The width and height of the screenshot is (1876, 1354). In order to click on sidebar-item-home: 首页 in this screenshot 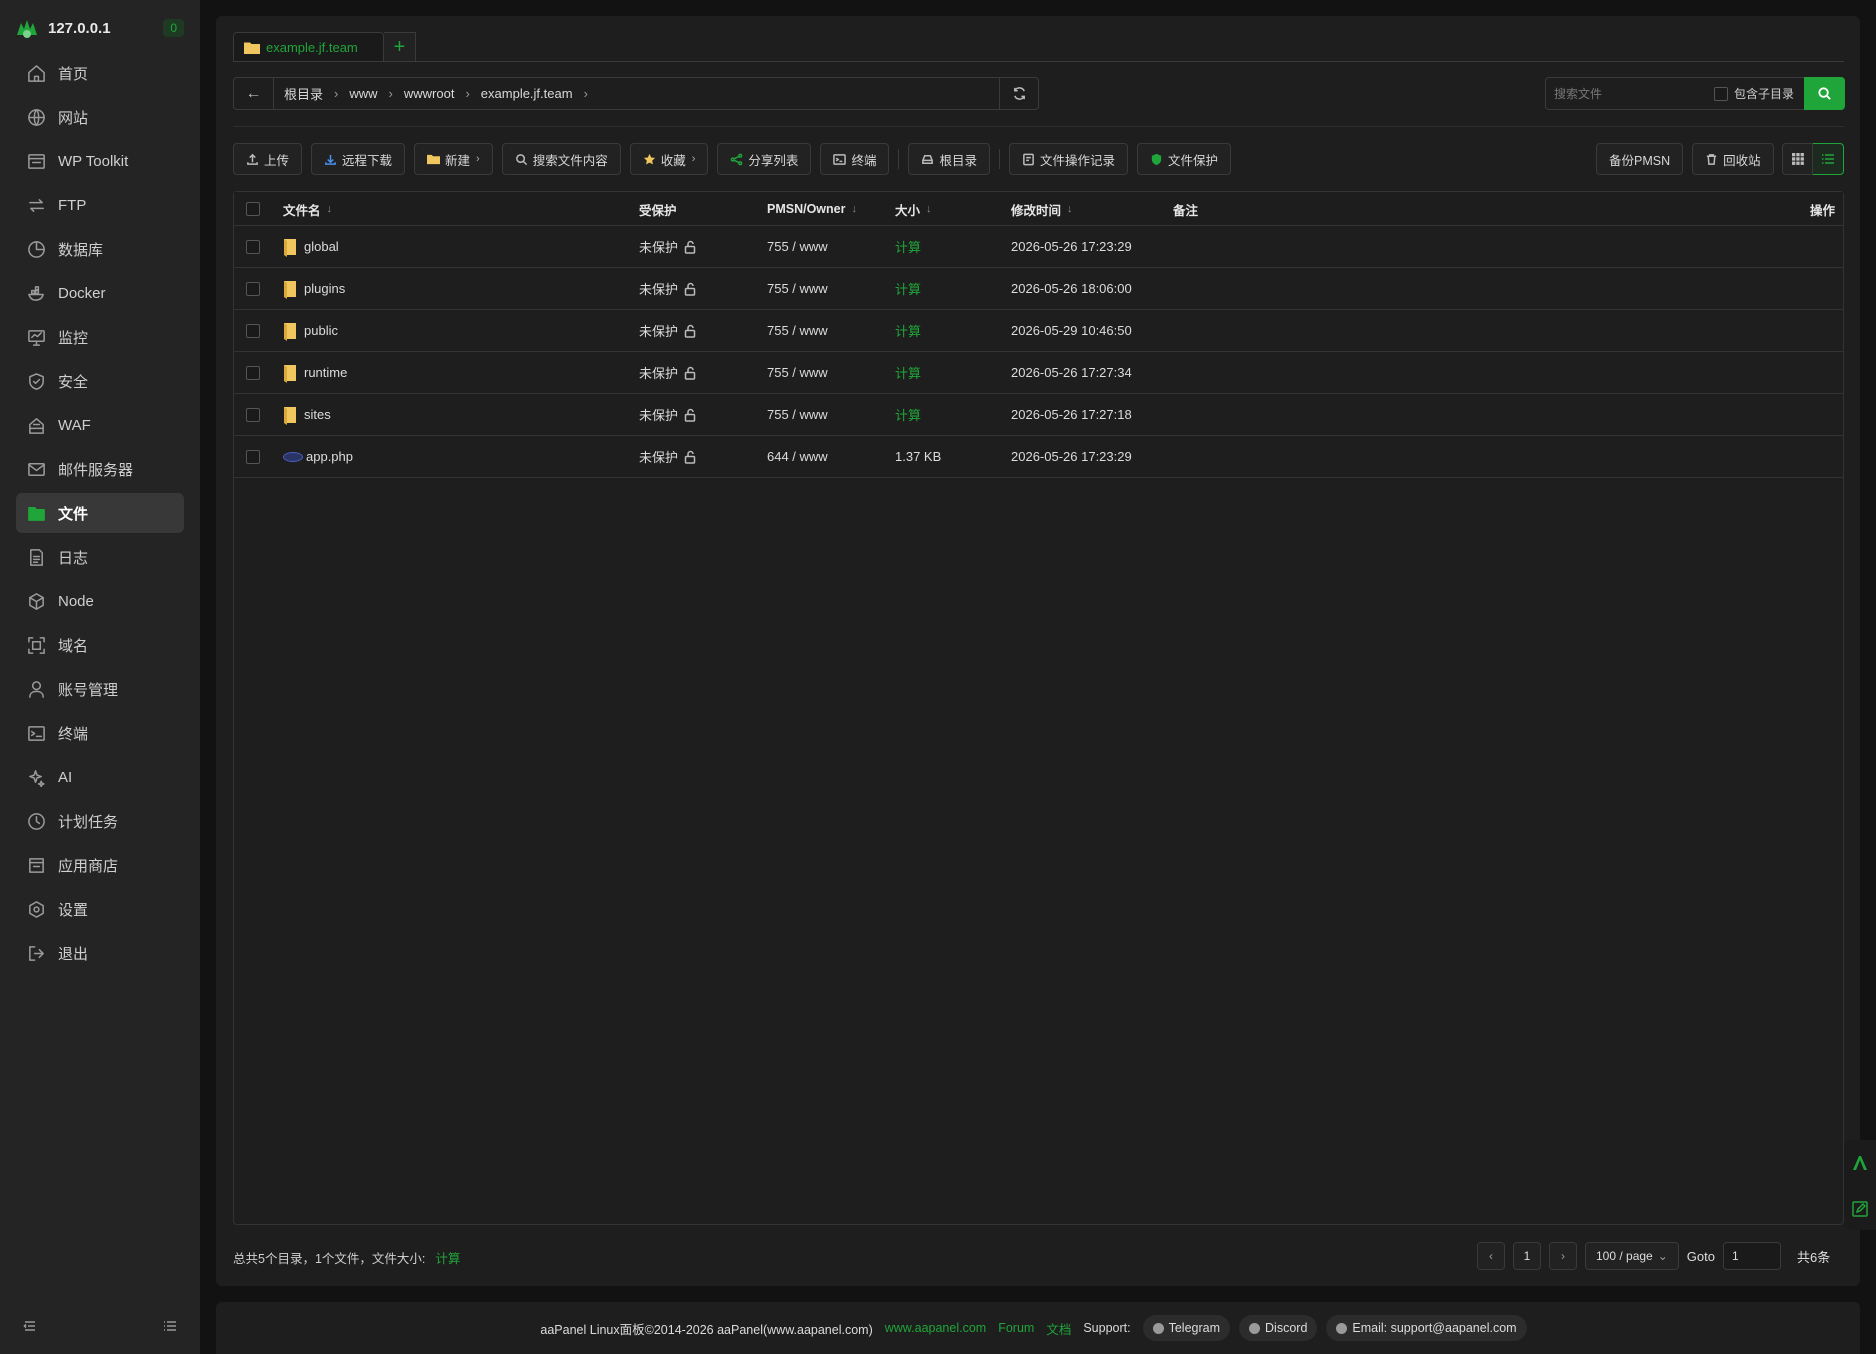, I will do `click(100, 73)`.